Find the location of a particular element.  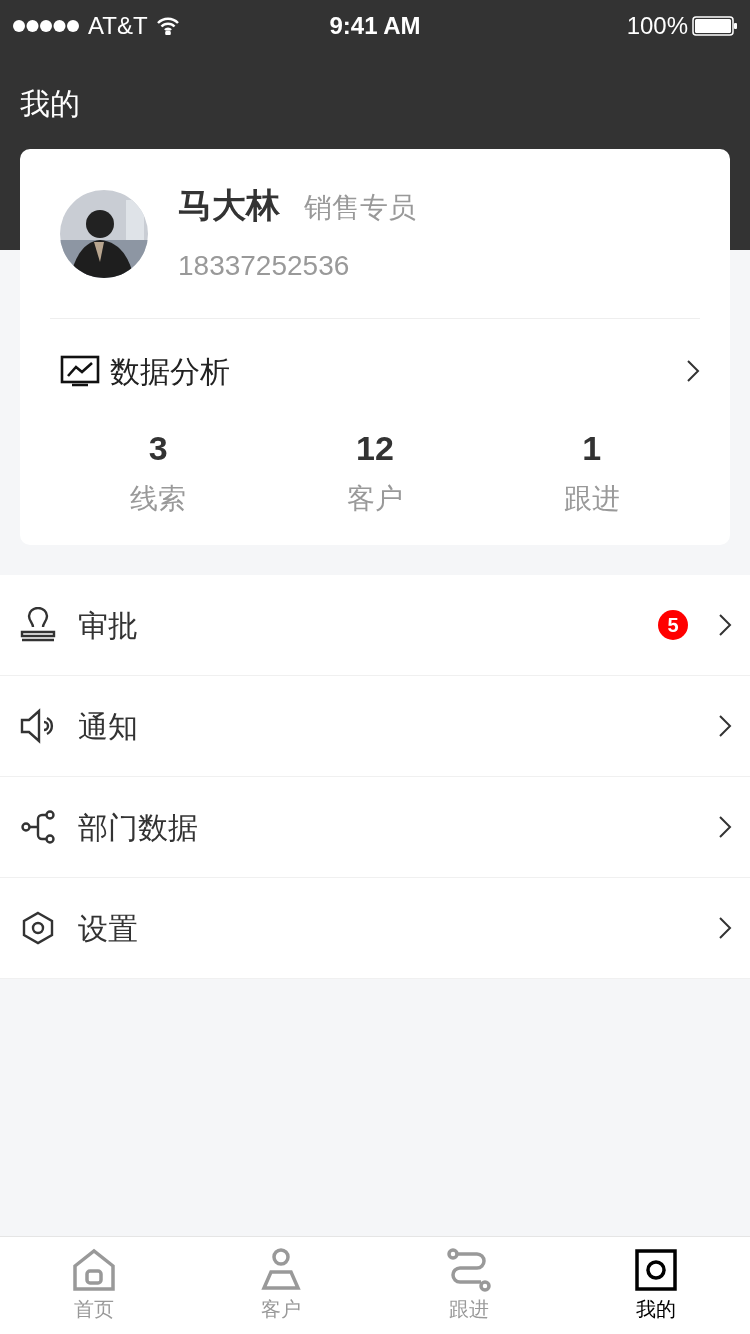

person-icon is located at coordinates (281, 1269).